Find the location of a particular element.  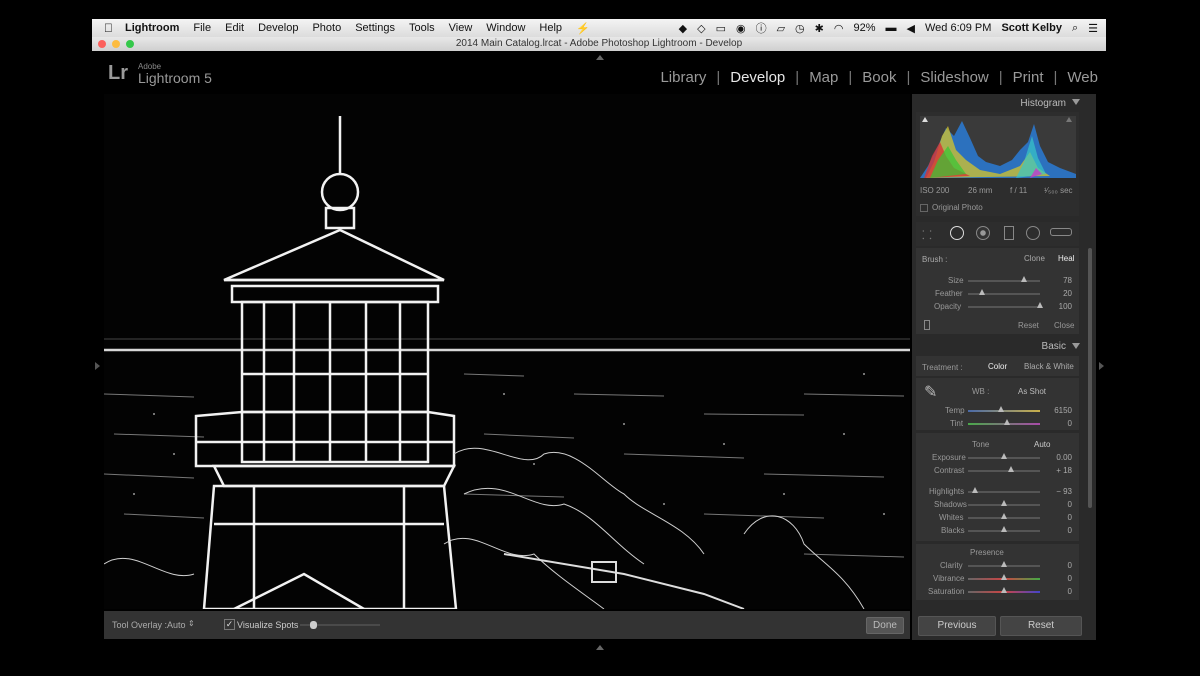

menu-develop: Develop is located at coordinates (278, 28).